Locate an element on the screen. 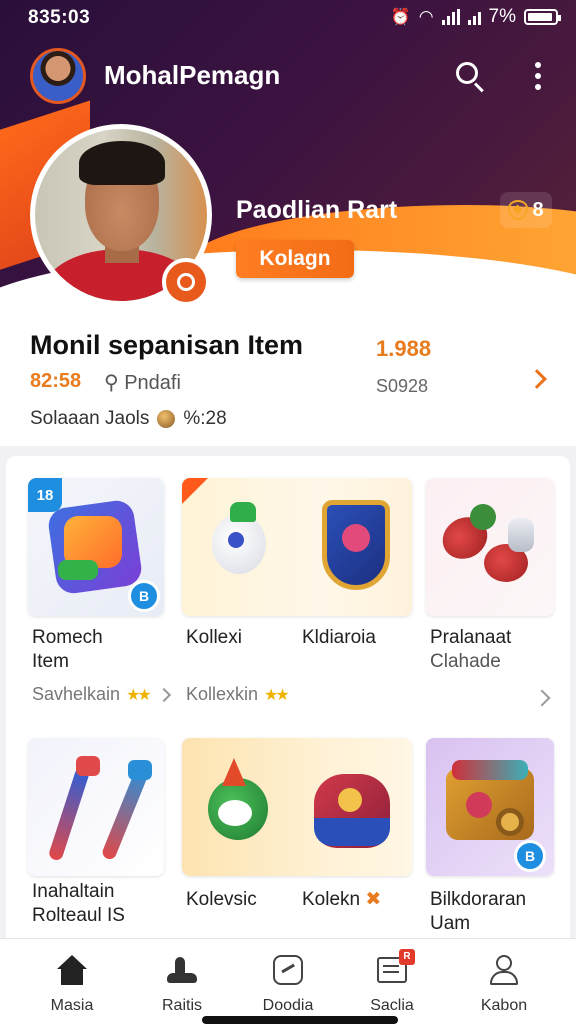 Image resolution: width=576 pixels, height=1024 pixels. home-icon is located at coordinates (72, 970).